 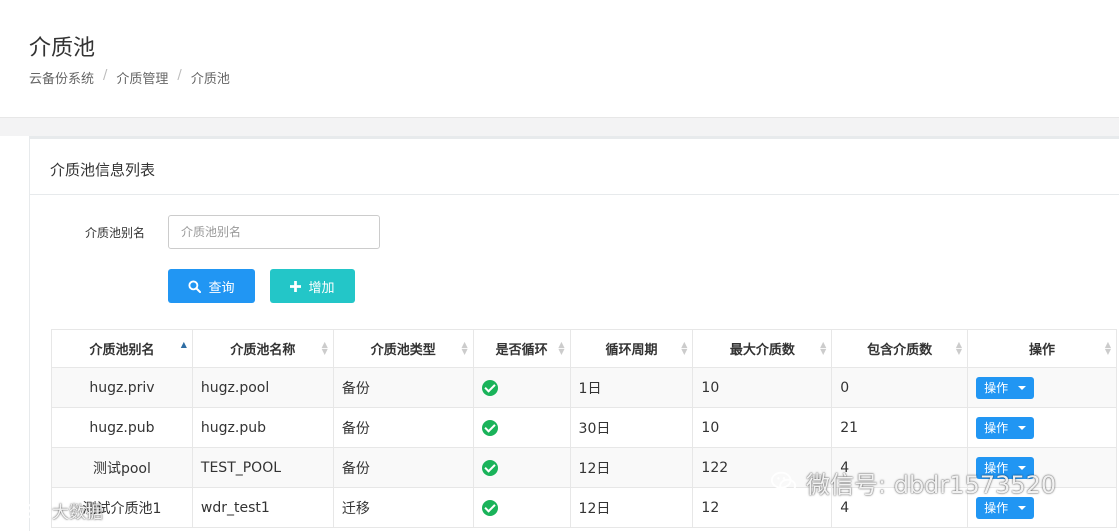 What do you see at coordinates (195, 286) in the screenshot?
I see `search-icon` at bounding box center [195, 286].